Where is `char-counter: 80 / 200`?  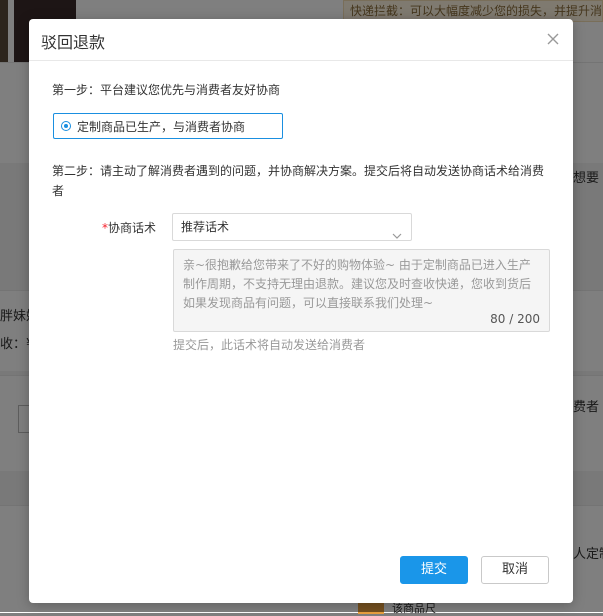 char-counter: 80 / 200 is located at coordinates (515, 319).